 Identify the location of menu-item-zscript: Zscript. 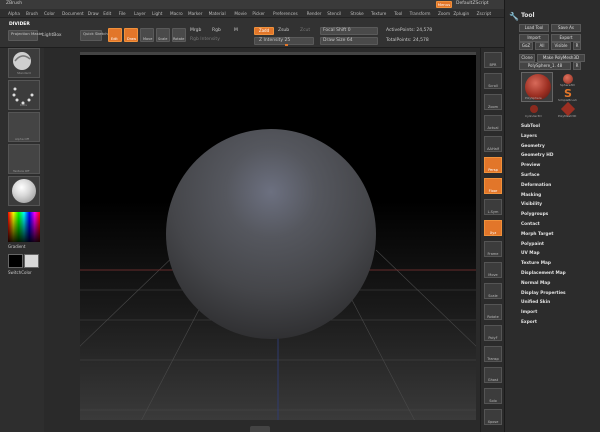
(484, 13).